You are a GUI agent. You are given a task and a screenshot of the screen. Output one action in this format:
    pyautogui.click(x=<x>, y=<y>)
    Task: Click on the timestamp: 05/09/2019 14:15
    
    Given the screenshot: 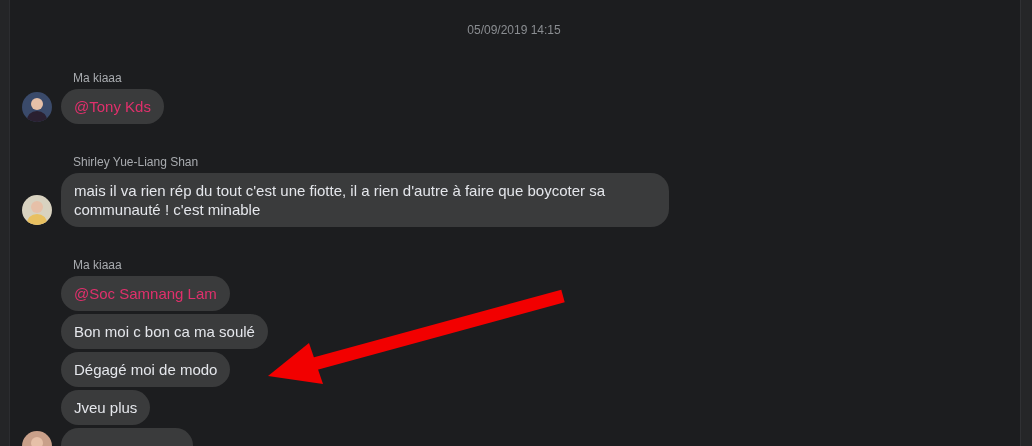 What is the action you would take?
    pyautogui.click(x=514, y=30)
    